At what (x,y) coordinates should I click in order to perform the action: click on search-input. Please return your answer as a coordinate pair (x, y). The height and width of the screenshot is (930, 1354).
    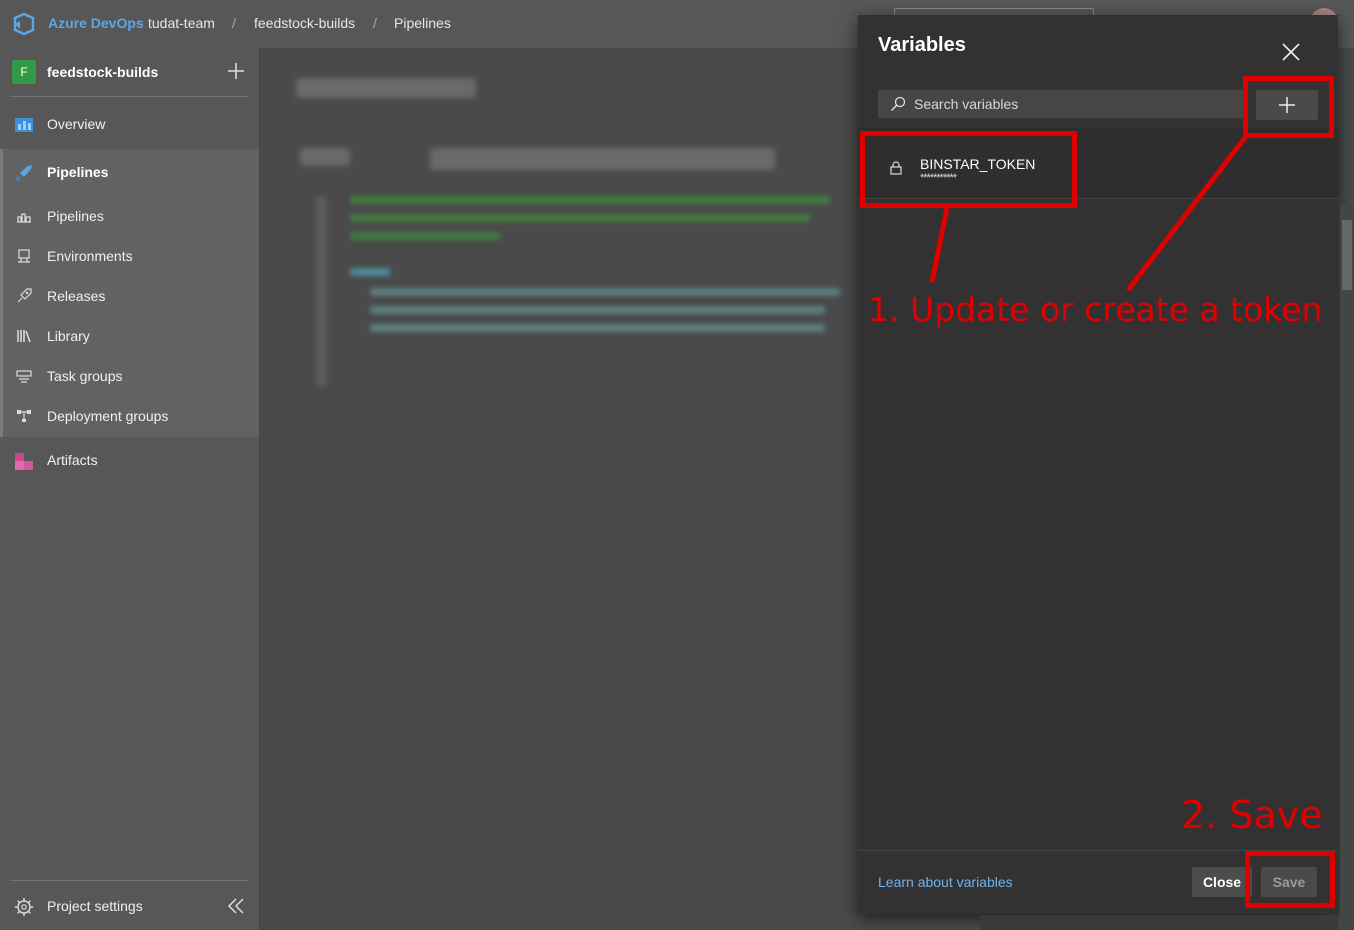
    Looking at the image, I should click on (1074, 104).